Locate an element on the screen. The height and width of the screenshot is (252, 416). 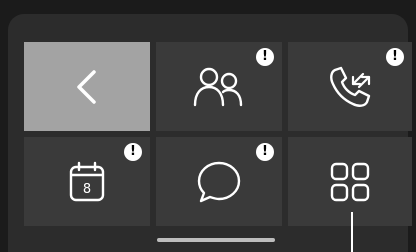
calendar-icon: 8 is located at coordinates (87, 182).